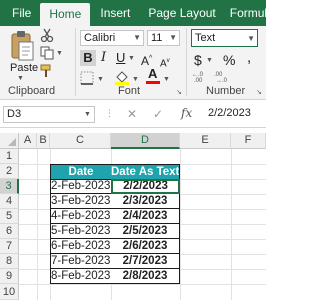 The image size is (320, 300). What do you see at coordinates (9, 141) in the screenshot?
I see `select-all-button` at bounding box center [9, 141].